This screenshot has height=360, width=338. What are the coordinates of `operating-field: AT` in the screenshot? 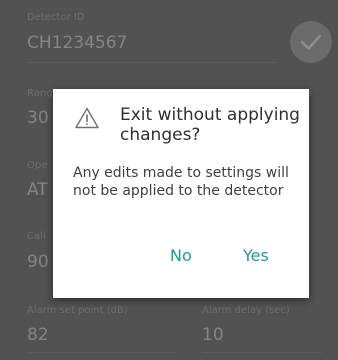 It's located at (37, 190).